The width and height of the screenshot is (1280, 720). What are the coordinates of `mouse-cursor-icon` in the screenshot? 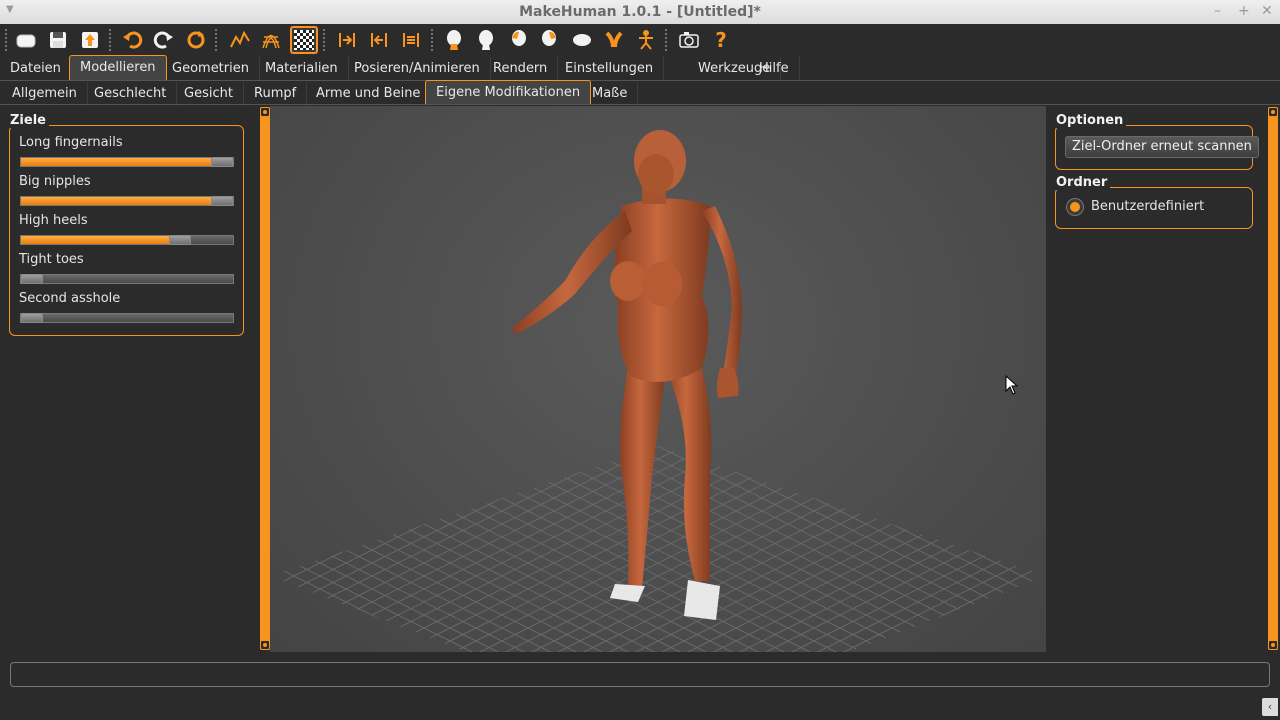 It's located at (1012, 385).